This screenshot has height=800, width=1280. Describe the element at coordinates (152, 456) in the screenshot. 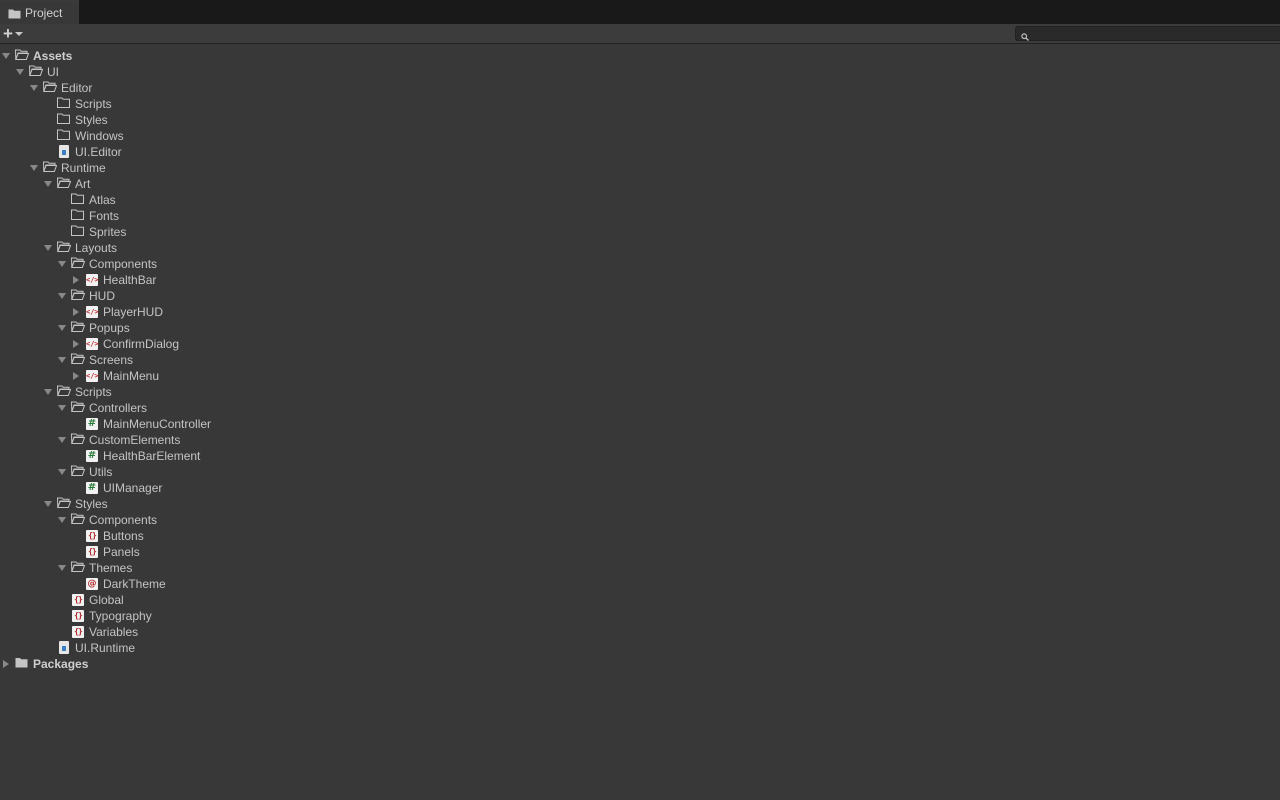

I see `tree-item-label: HealthBarElement` at that location.